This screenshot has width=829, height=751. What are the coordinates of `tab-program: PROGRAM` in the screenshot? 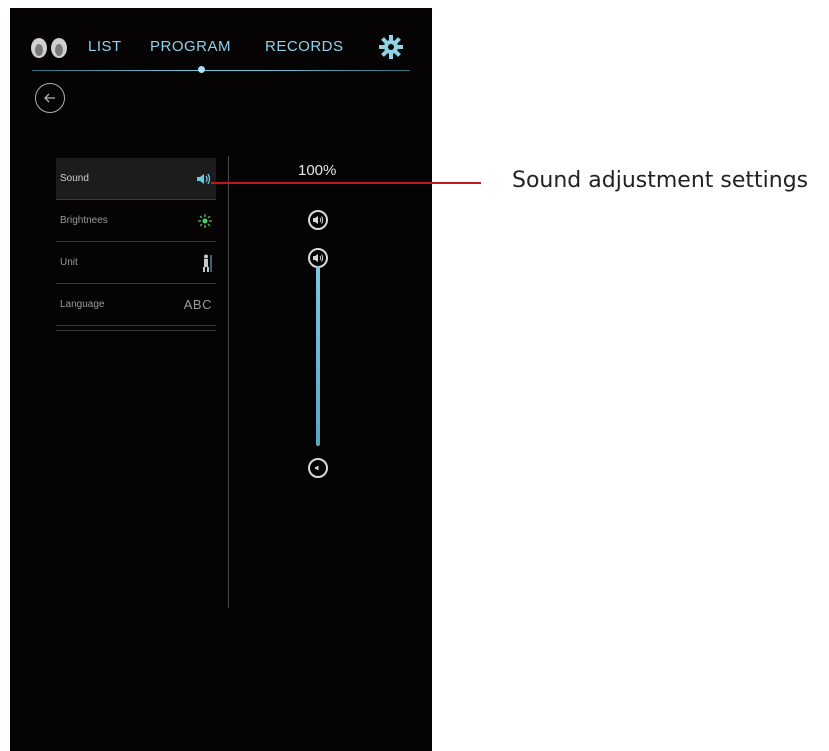 It's located at (190, 46).